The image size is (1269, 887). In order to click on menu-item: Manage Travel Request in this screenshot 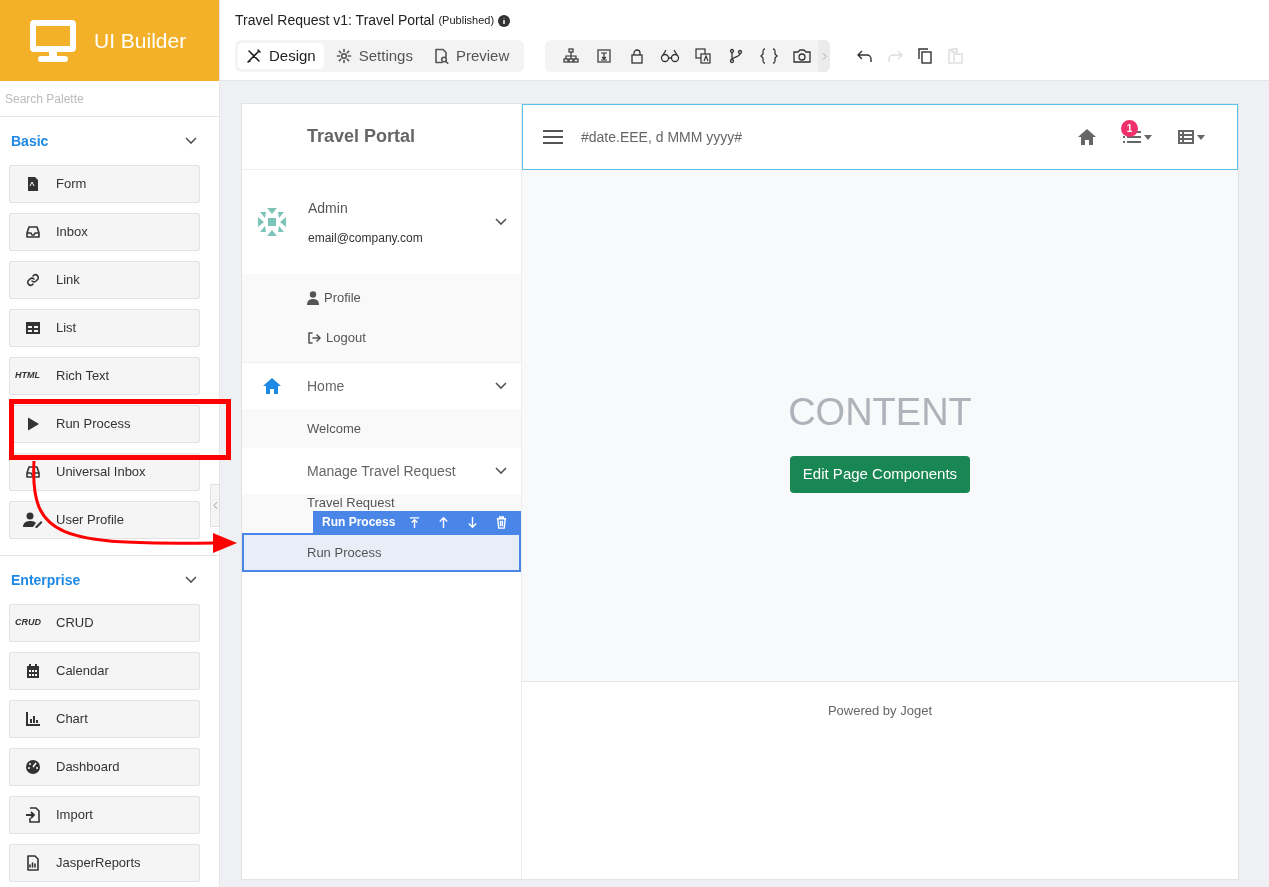, I will do `click(401, 471)`.